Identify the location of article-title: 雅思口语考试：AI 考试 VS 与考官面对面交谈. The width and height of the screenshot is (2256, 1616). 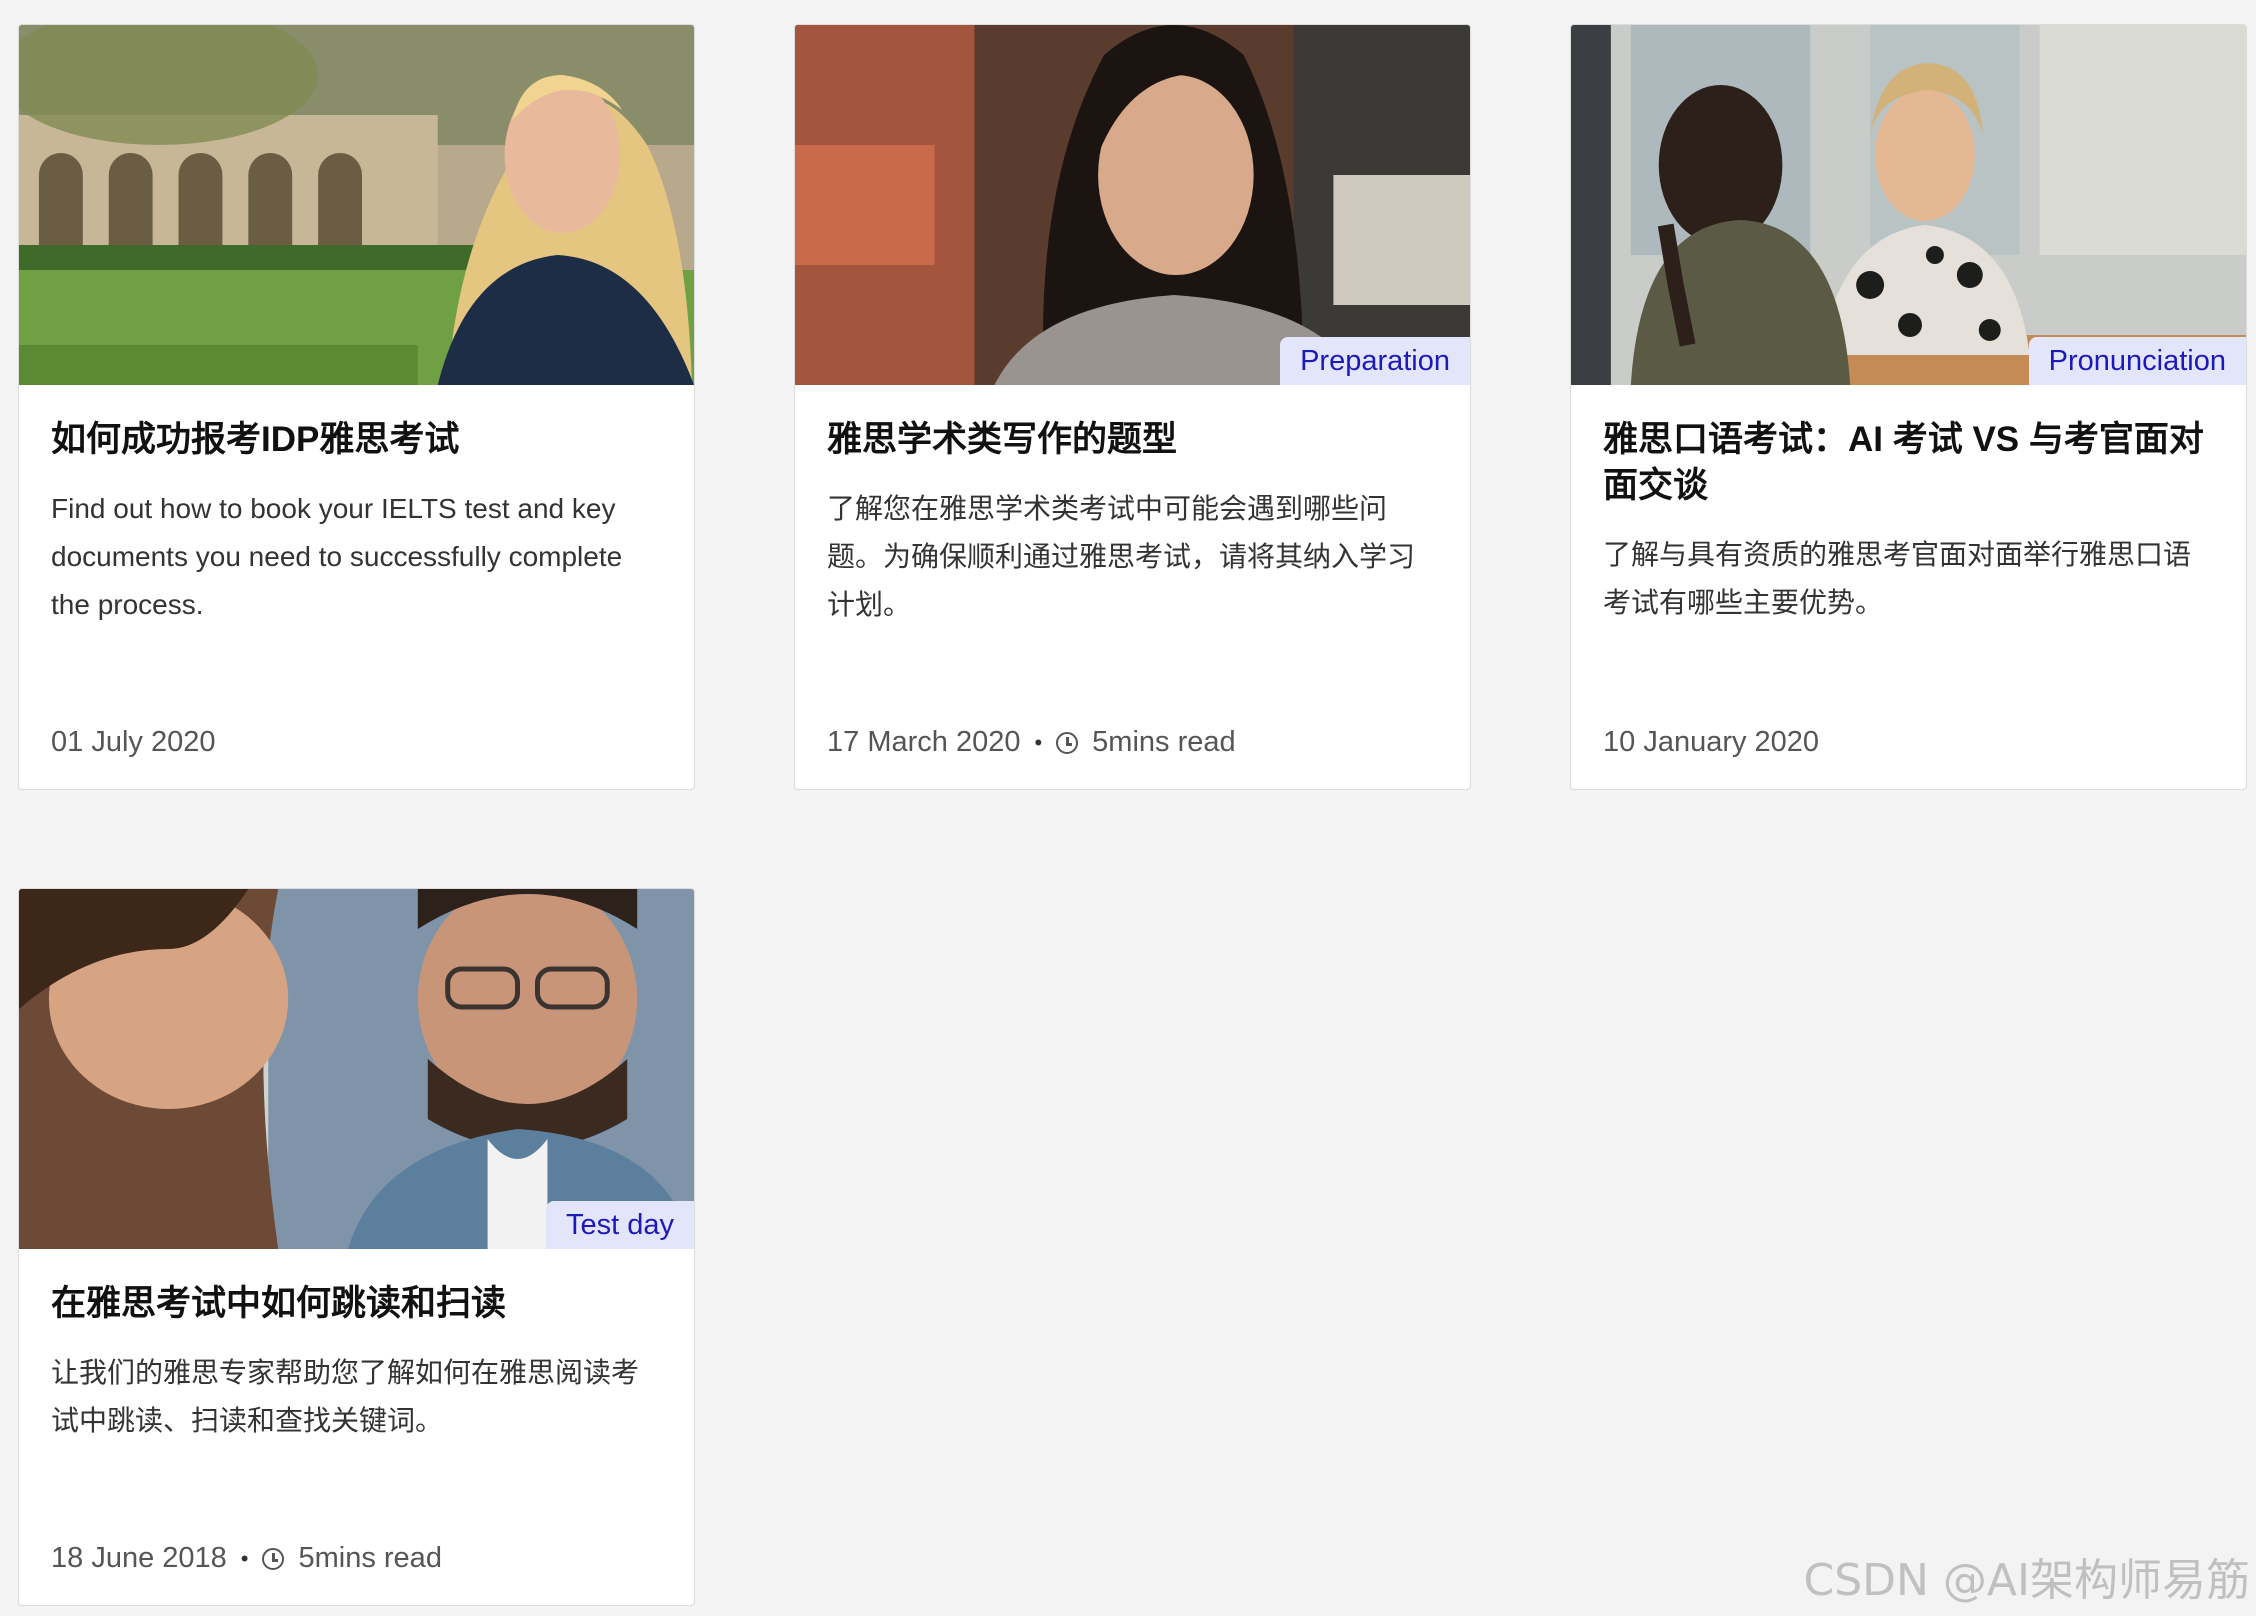
(1908, 463).